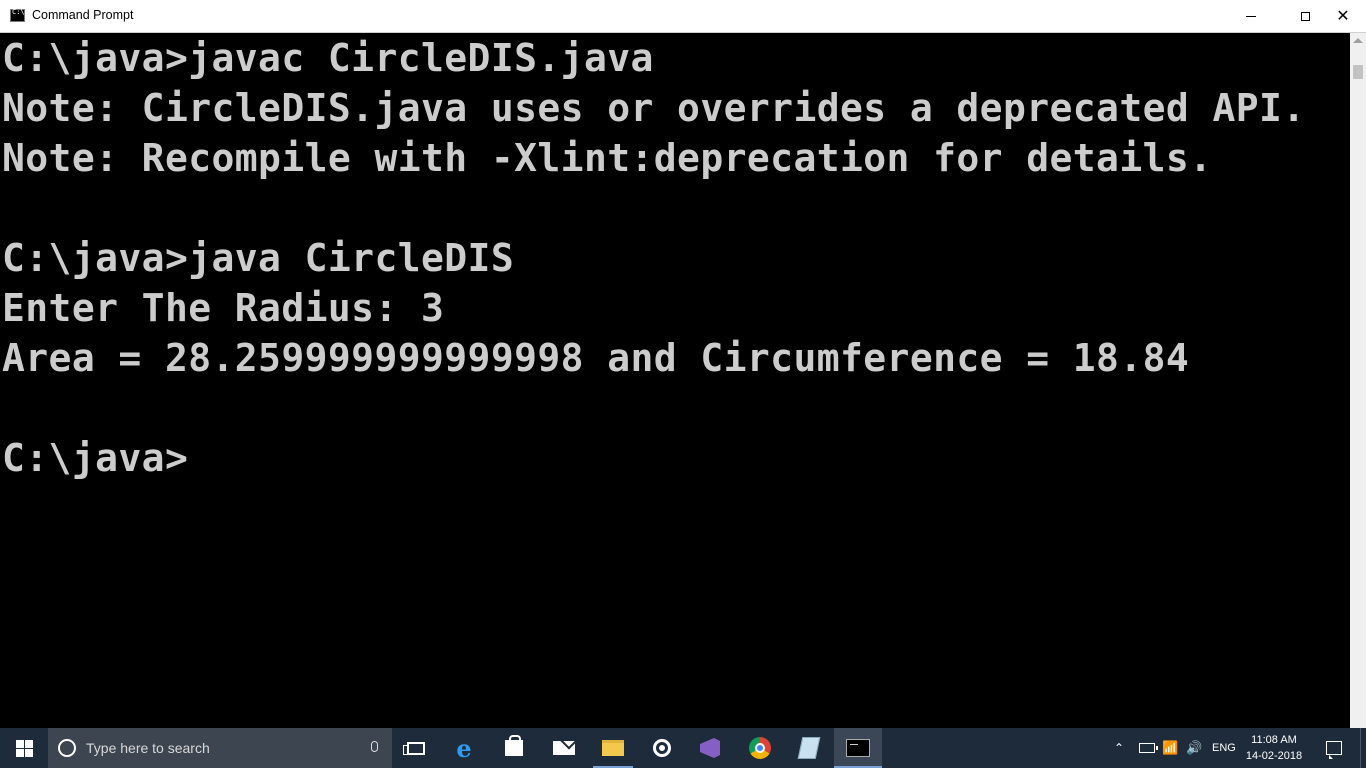 The width and height of the screenshot is (1366, 768). I want to click on microphone-icon, so click(374, 746).